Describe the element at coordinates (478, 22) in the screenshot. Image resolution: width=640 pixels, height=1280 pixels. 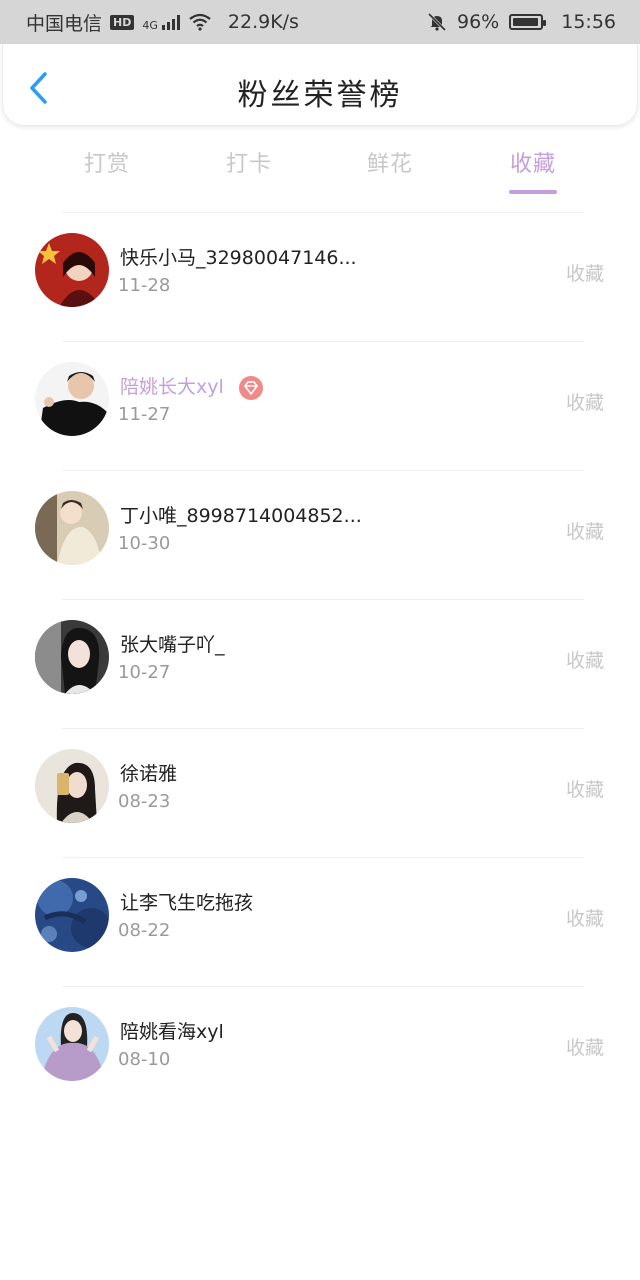
I see `battery-percent: 96%` at that location.